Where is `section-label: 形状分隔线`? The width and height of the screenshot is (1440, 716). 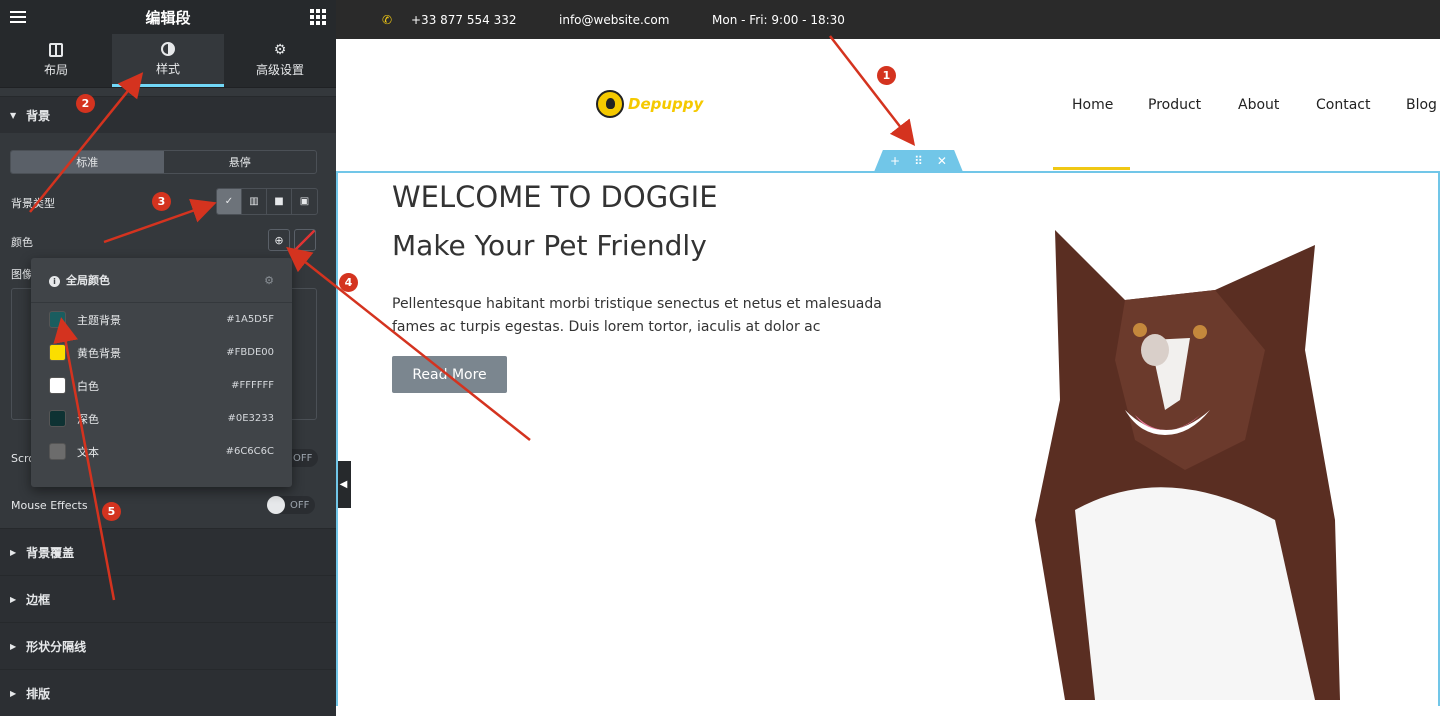
section-label: 形状分隔线 is located at coordinates (56, 646).